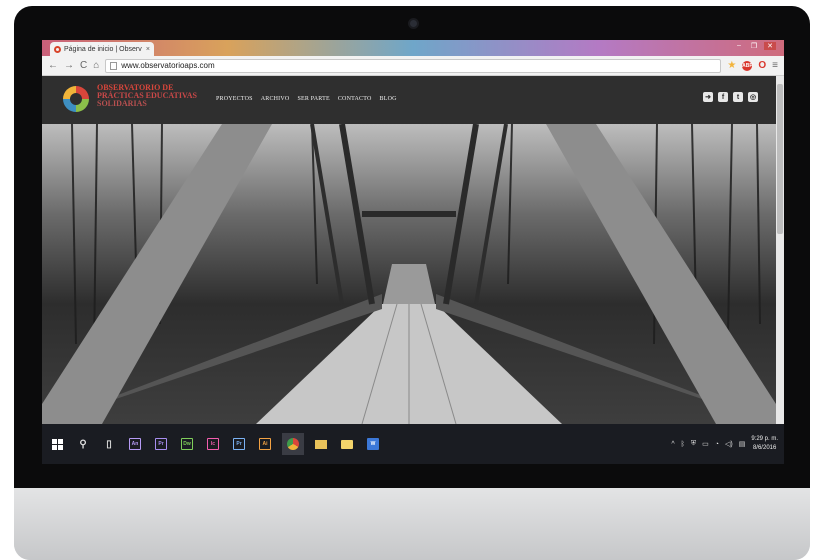 The height and width of the screenshot is (560, 814). I want to click on taskbar-clock: 9:29 p. m. 8/6/2016, so click(764, 444).